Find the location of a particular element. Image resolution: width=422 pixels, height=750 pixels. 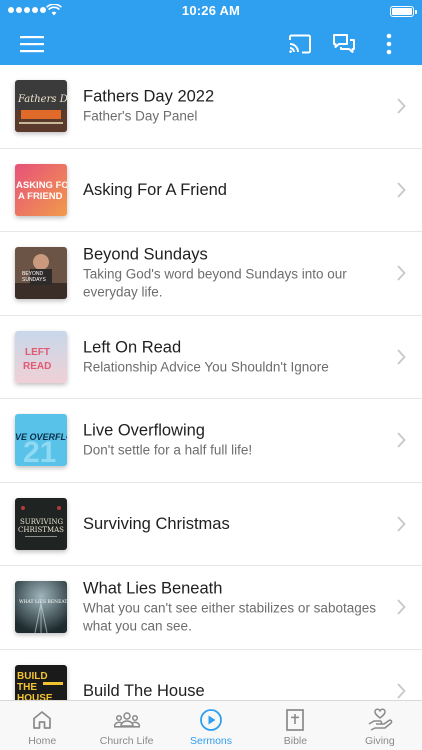

tab-home: Home is located at coordinates (42, 725).